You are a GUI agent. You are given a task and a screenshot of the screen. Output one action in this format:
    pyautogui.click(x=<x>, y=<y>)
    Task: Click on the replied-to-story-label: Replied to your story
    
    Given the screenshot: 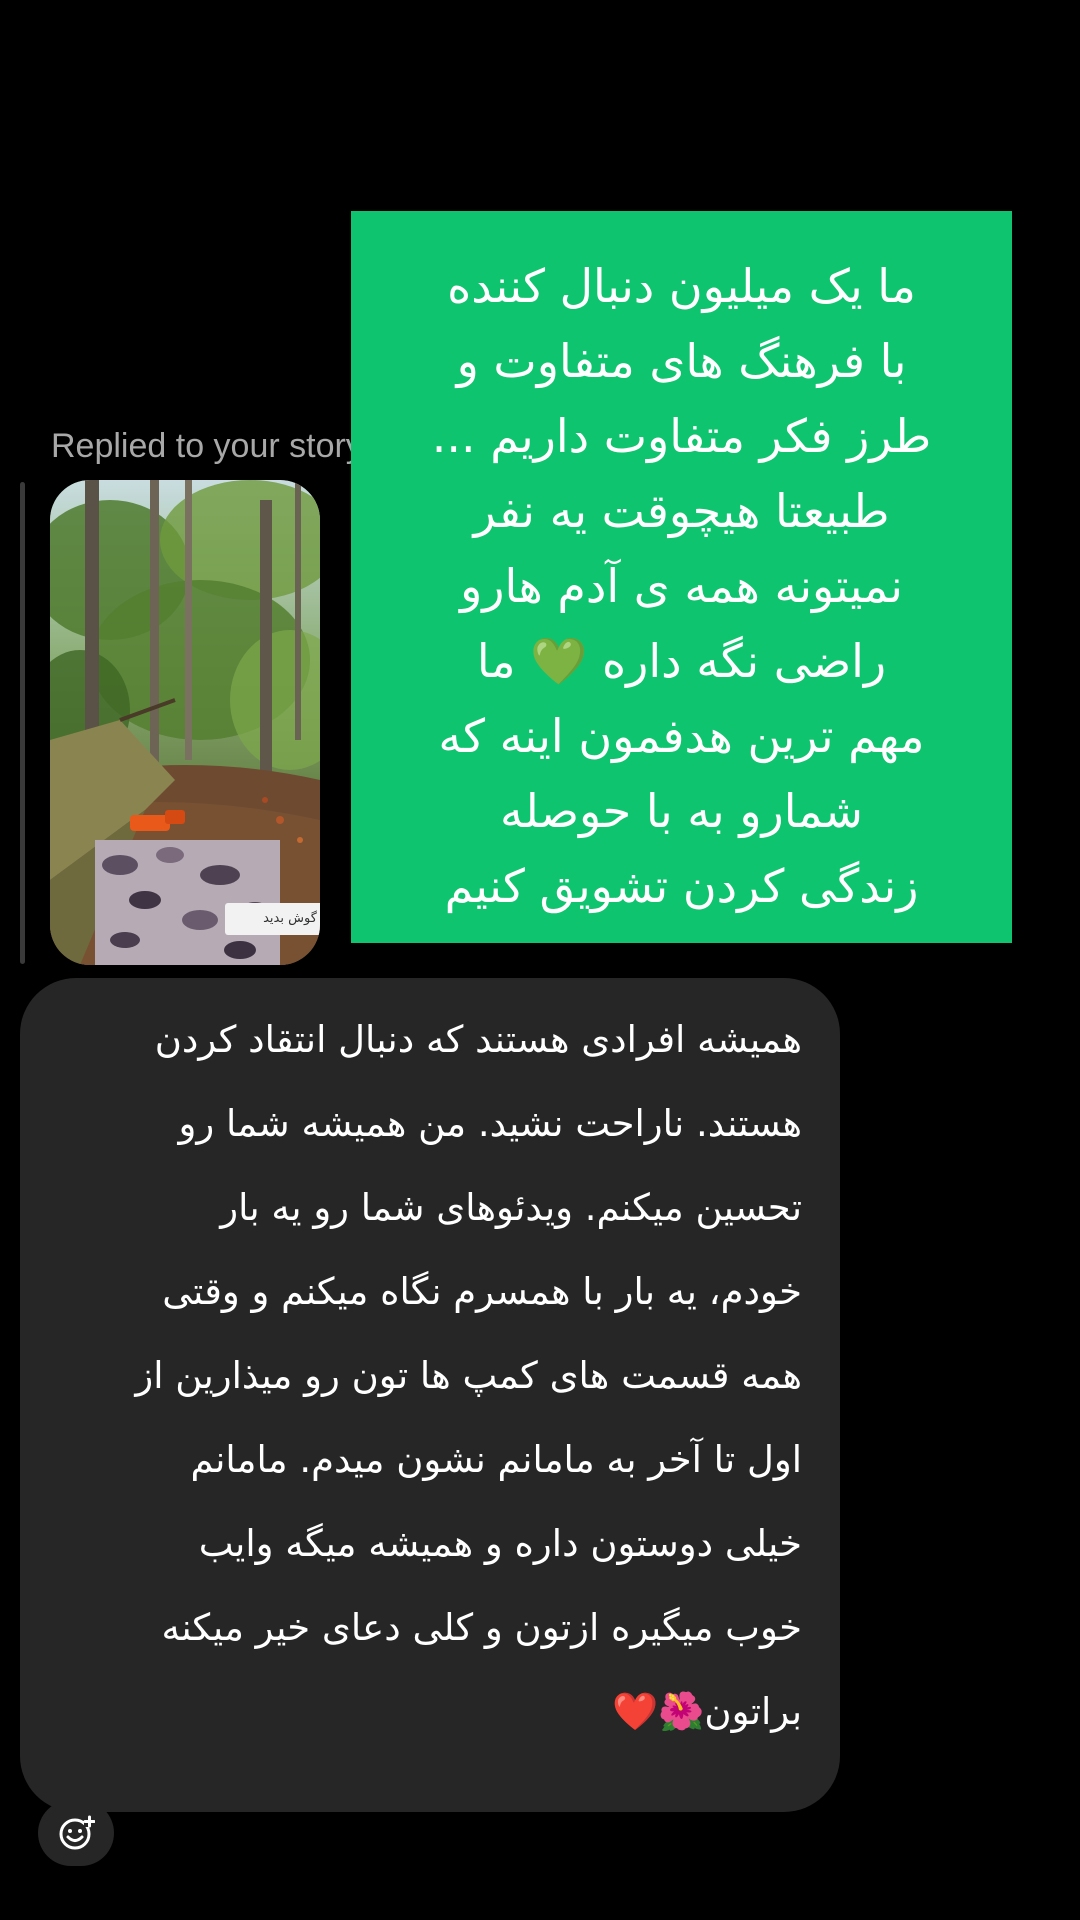 What is the action you would take?
    pyautogui.click(x=201, y=446)
    